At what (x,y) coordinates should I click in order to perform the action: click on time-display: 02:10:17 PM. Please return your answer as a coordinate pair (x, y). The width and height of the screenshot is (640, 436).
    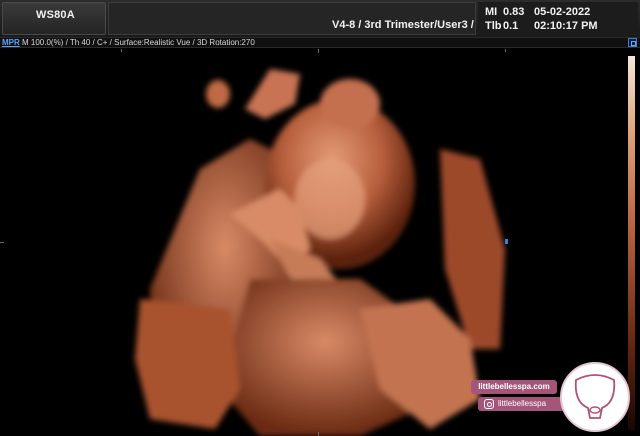
    Looking at the image, I should click on (566, 26).